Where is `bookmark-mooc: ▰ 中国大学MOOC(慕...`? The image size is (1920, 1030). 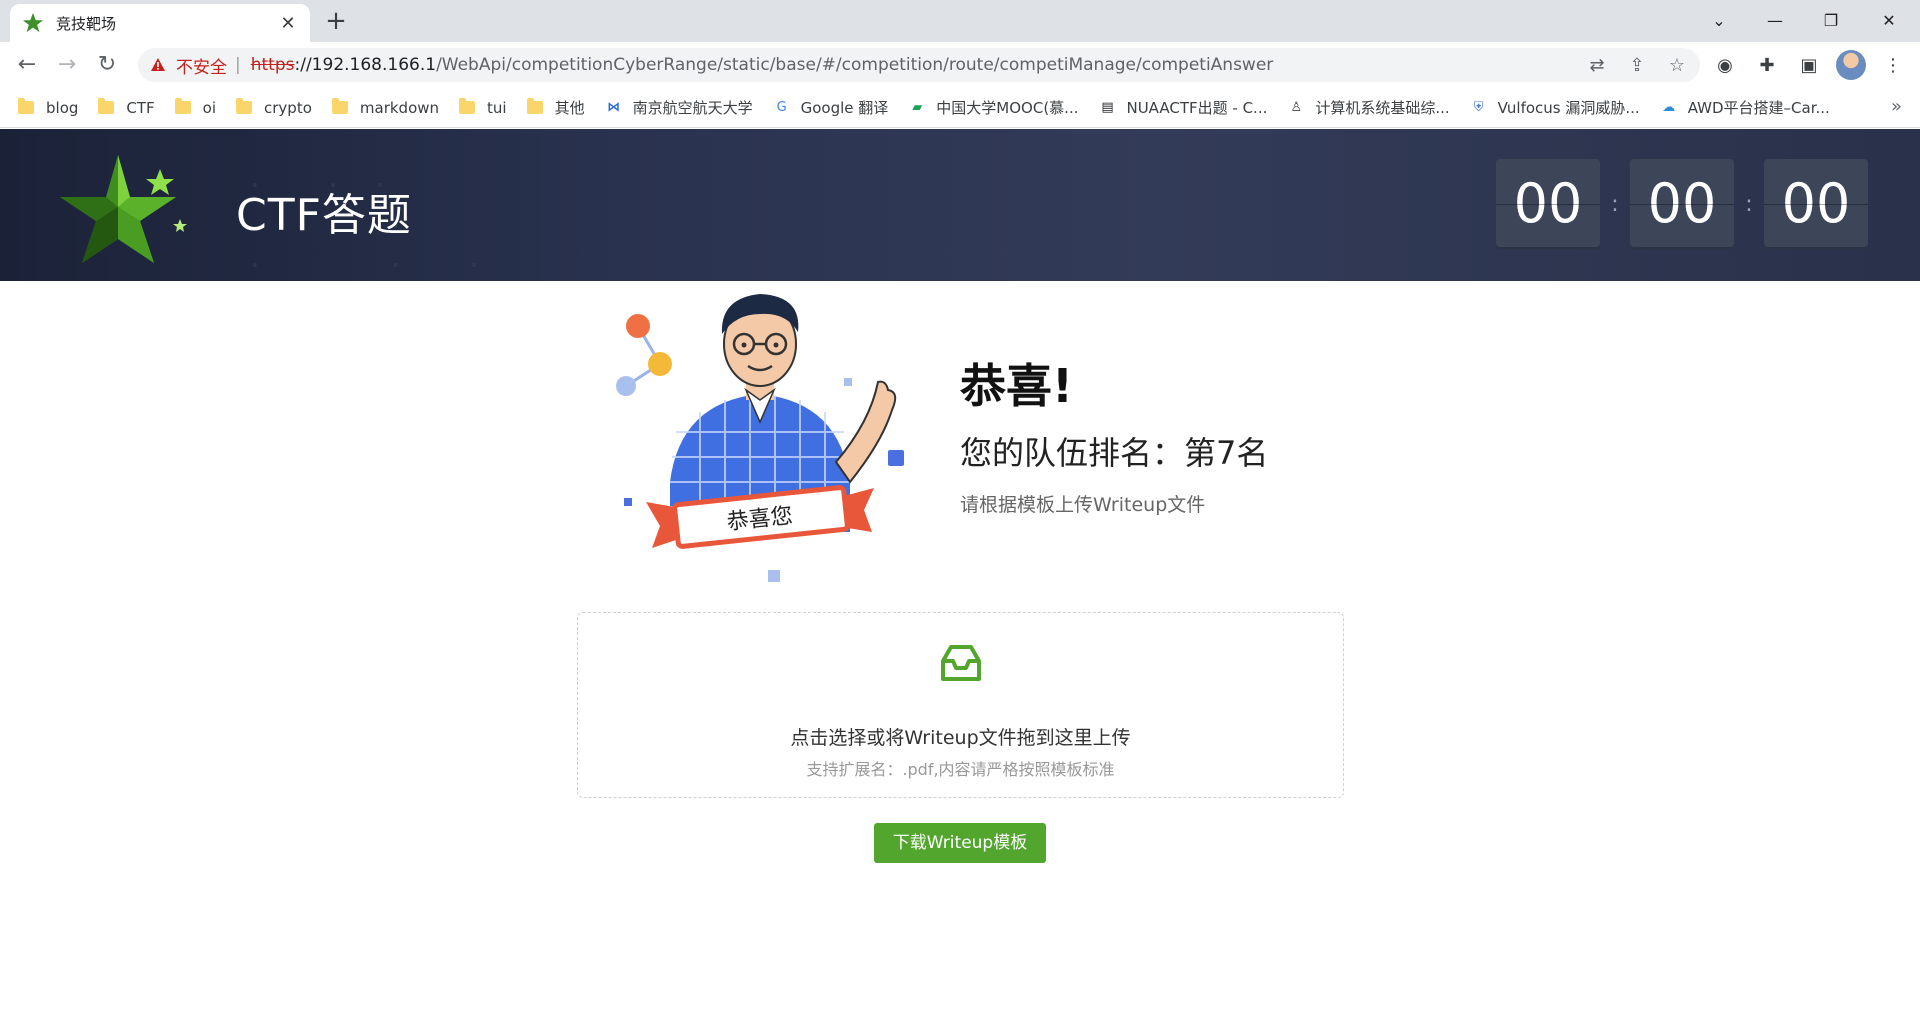
bookmark-mooc: ▰ 中国大学MOOC(慕... is located at coordinates (993, 107).